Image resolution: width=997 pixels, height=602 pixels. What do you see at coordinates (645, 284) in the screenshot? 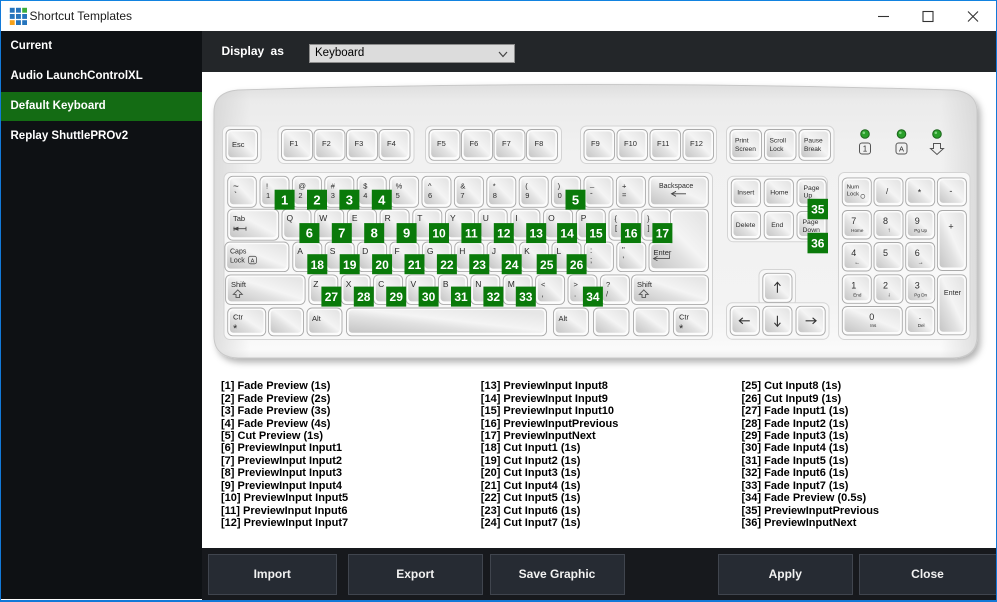
I see `svg-text: Shift` at bounding box center [645, 284].